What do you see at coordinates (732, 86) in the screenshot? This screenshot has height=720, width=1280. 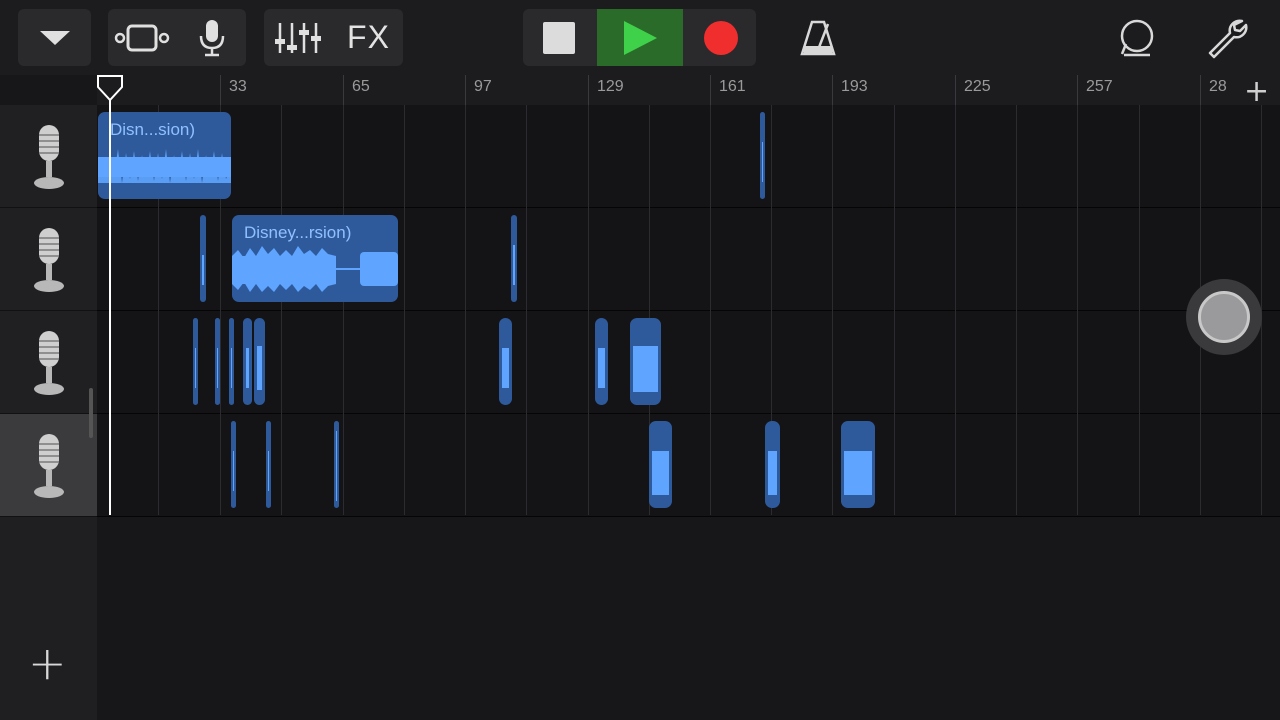 I see `ruler-tick-label: 161` at bounding box center [732, 86].